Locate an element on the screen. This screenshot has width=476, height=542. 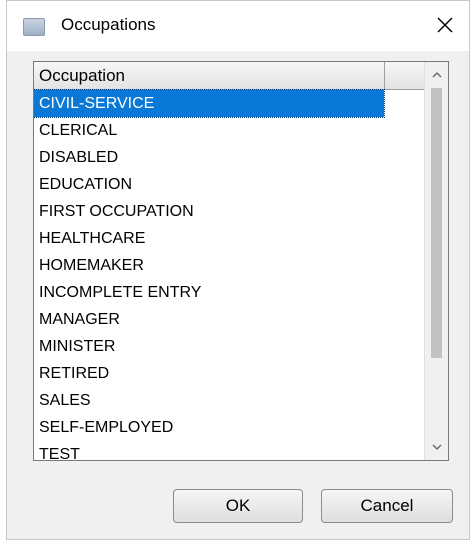
title-bar: Occupations is located at coordinates (238, 26).